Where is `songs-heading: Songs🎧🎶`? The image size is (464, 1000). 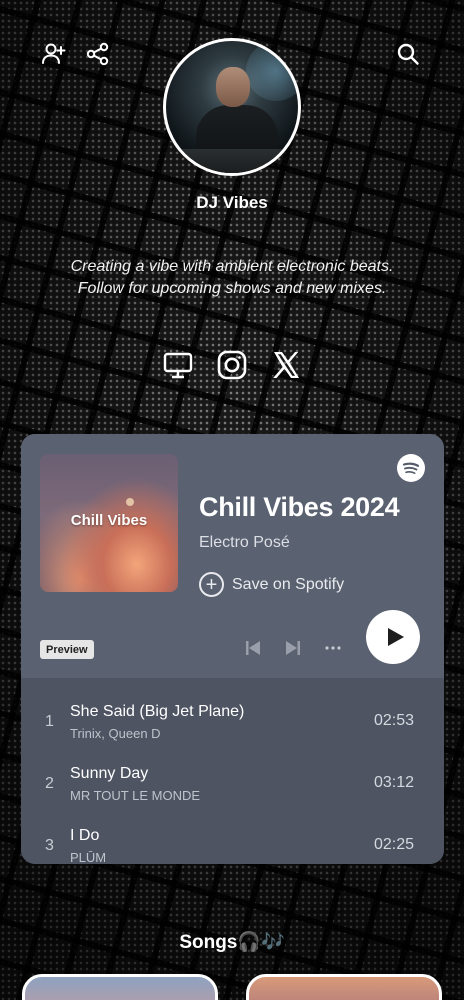 songs-heading: Songs🎧🎶 is located at coordinates (232, 942).